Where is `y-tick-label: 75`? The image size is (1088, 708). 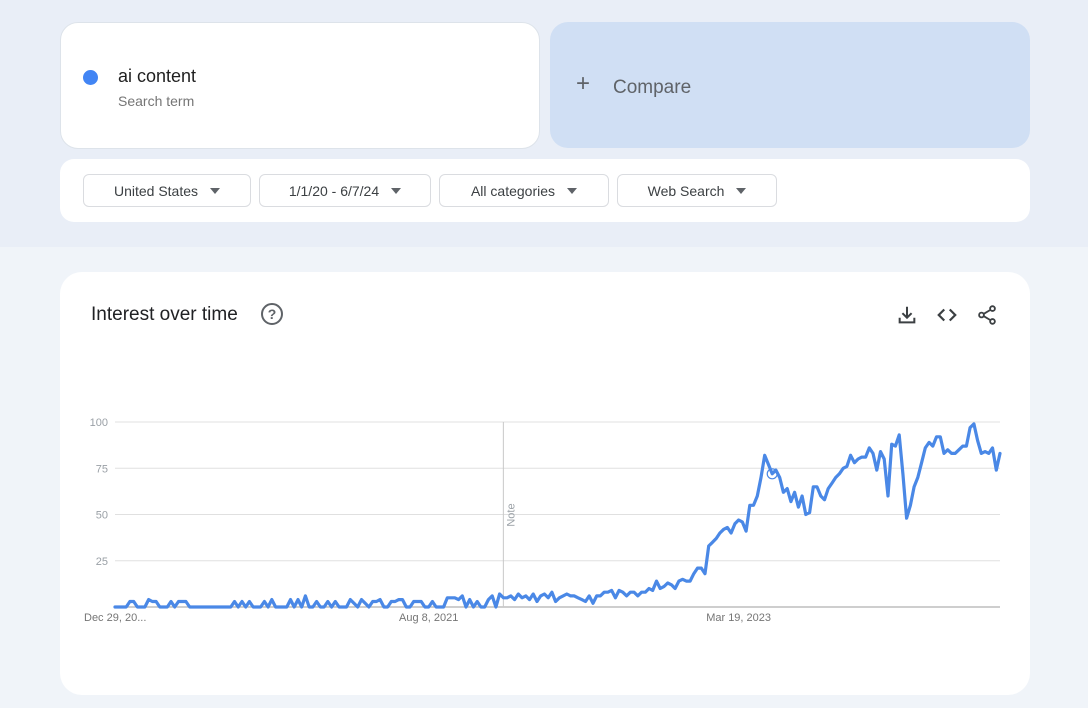 y-tick-label: 75 is located at coordinates (102, 469).